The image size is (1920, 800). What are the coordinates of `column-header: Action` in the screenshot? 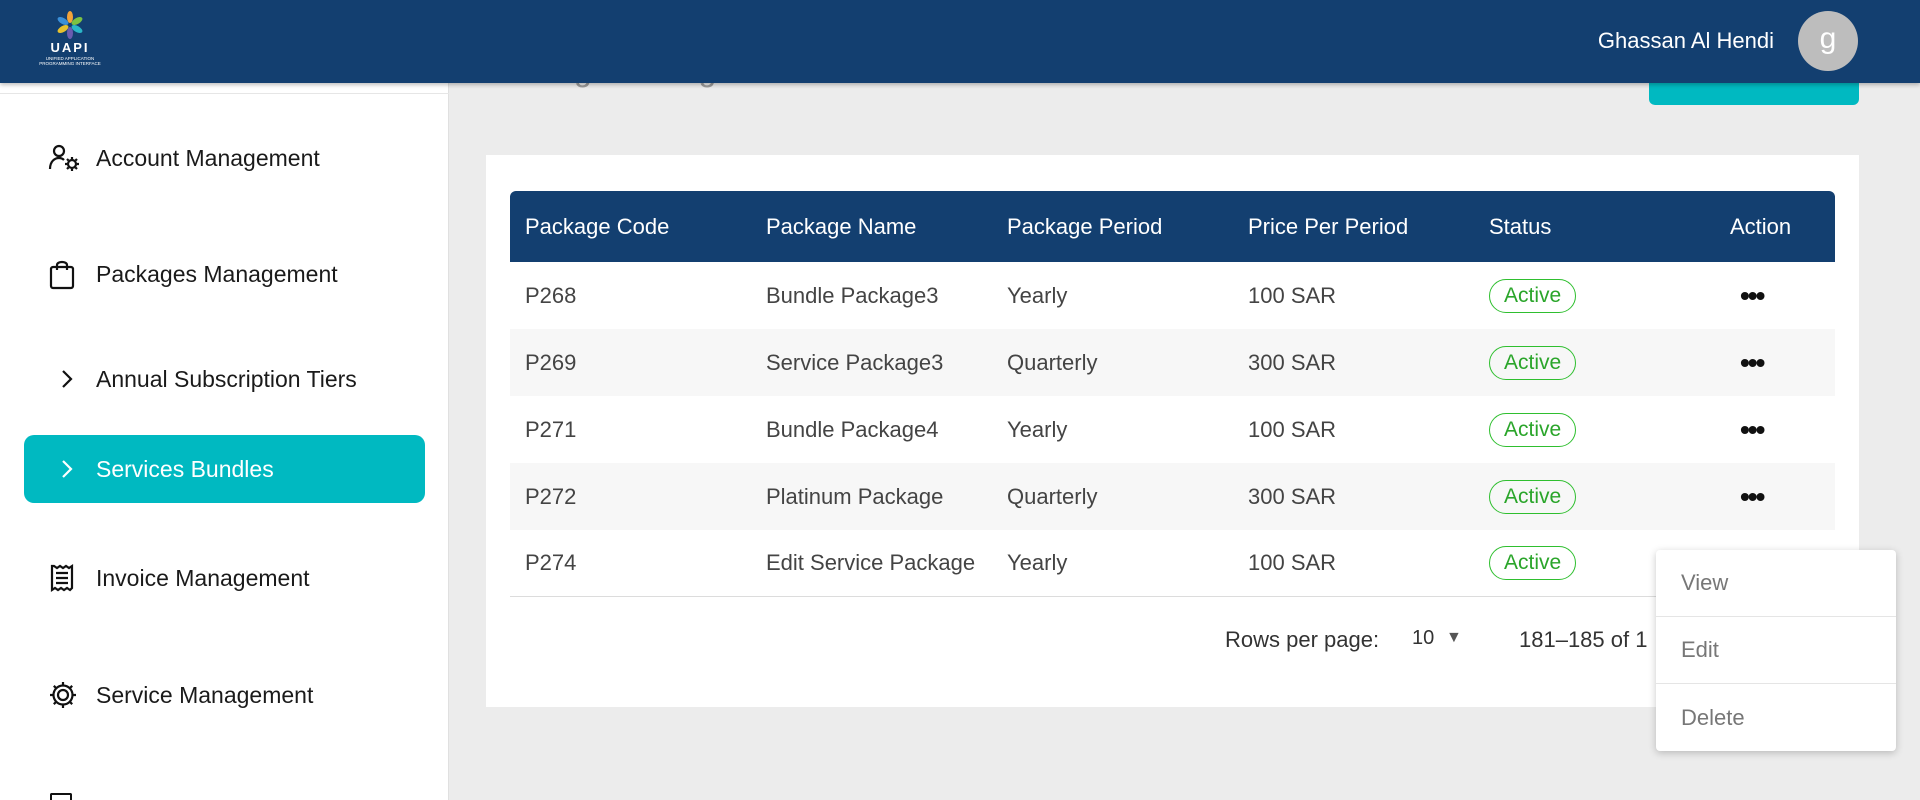 It's located at (1761, 226).